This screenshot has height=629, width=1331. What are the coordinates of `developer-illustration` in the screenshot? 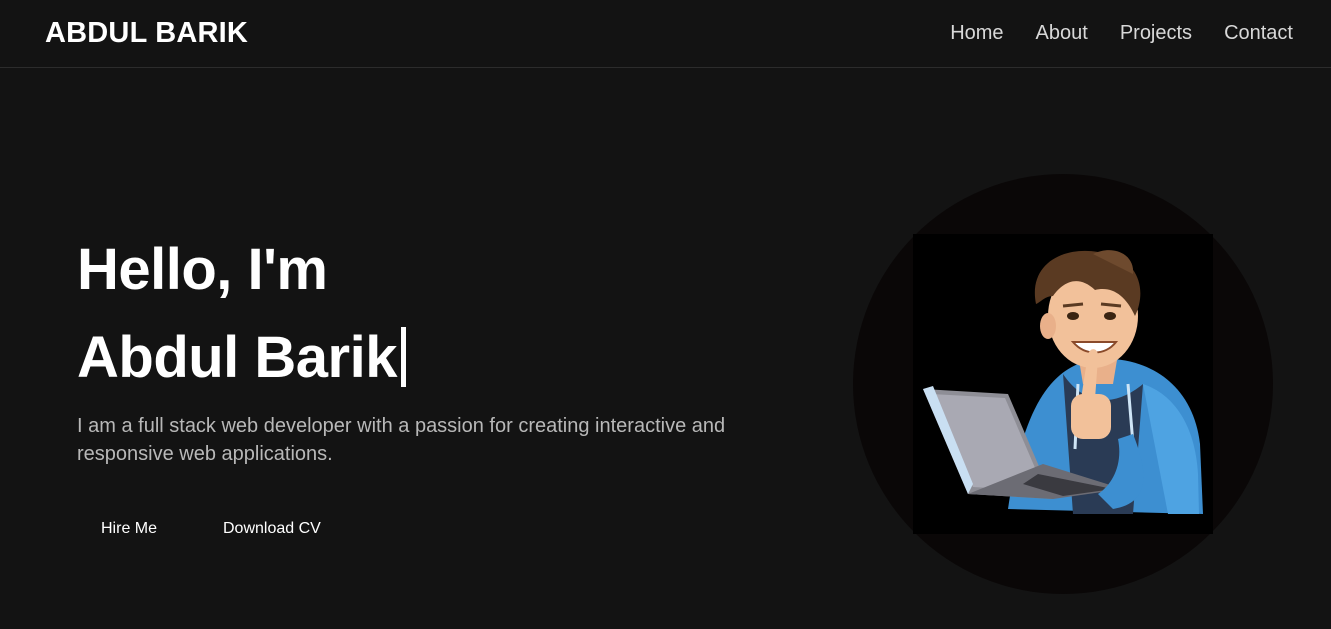 It's located at (1063, 384).